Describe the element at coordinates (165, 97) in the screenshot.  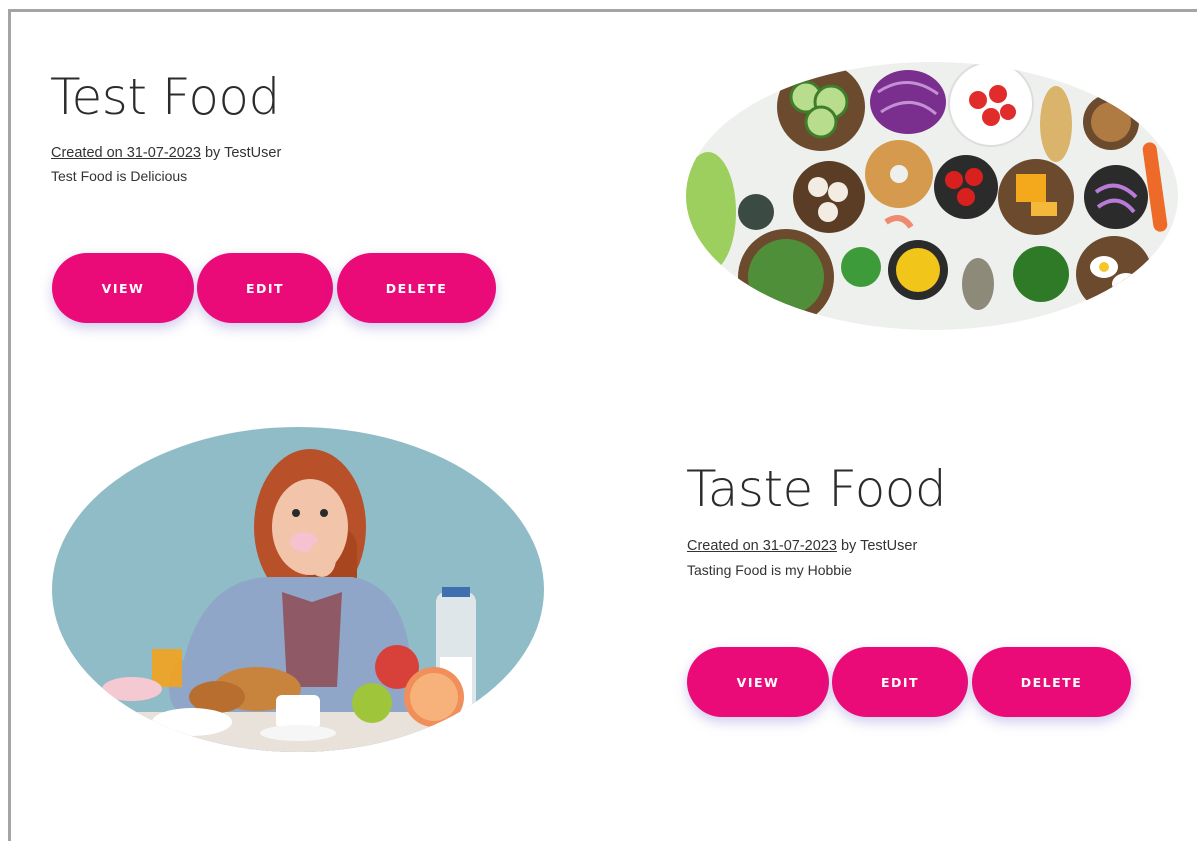
I see `post-title: Test Food` at that location.